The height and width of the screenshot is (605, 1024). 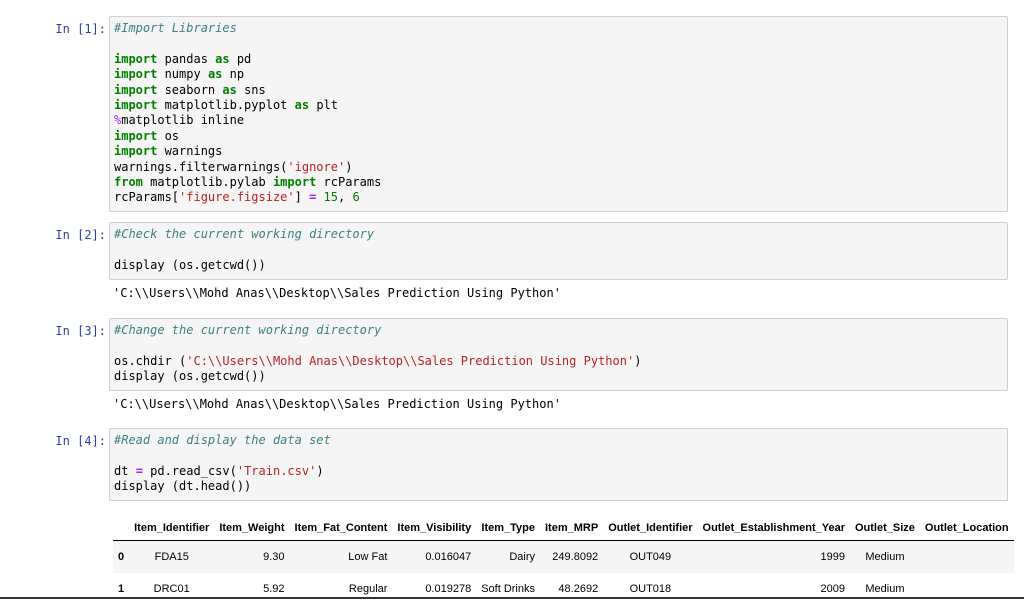 I want to click on table-cell: Dairy, so click(x=508, y=556).